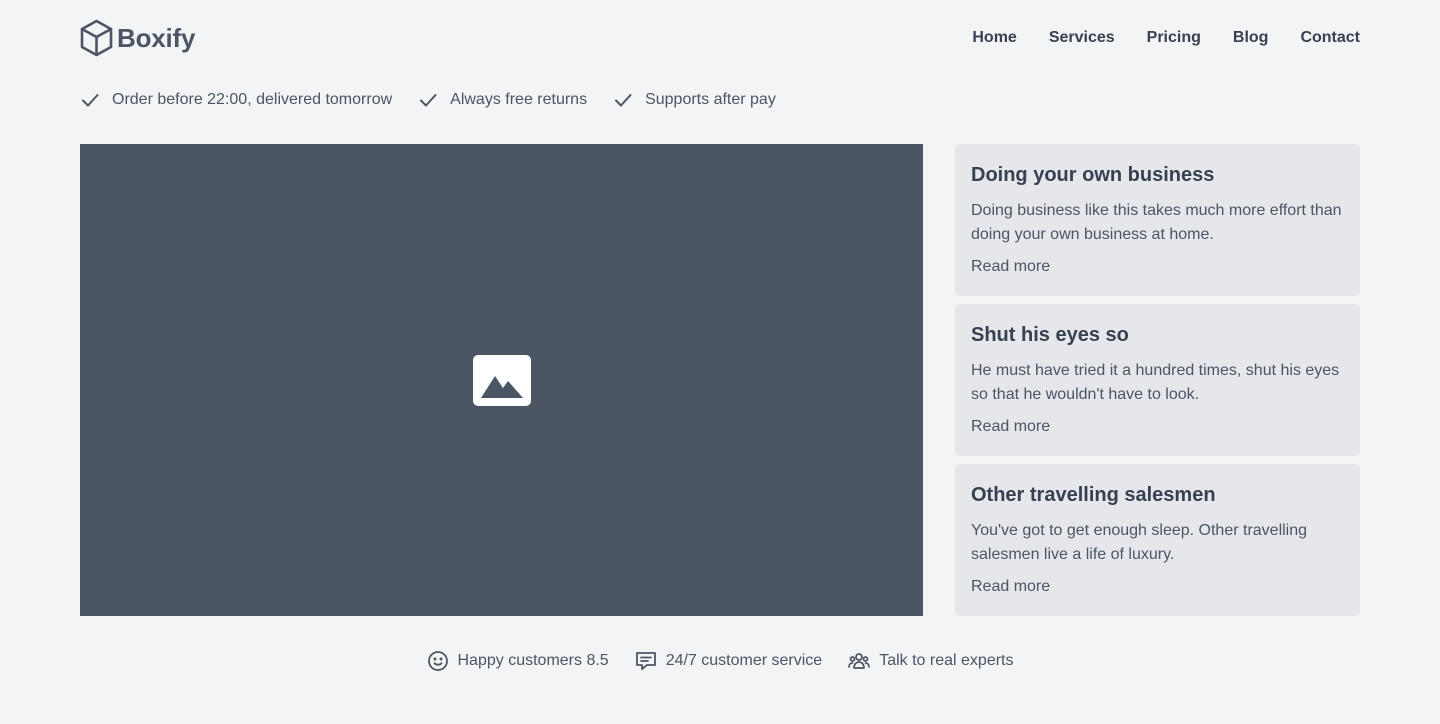 The height and width of the screenshot is (724, 1440). I want to click on users-icon, so click(859, 661).